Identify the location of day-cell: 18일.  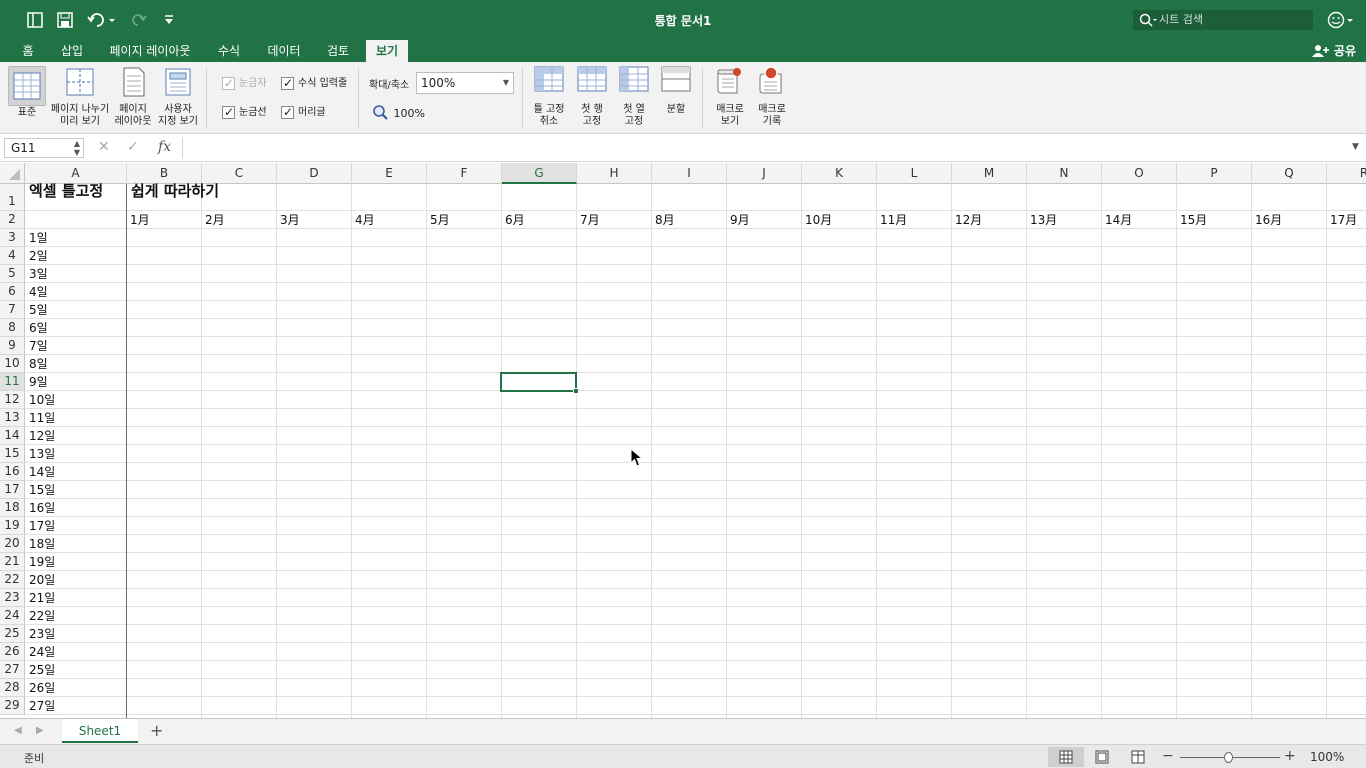
(41, 544).